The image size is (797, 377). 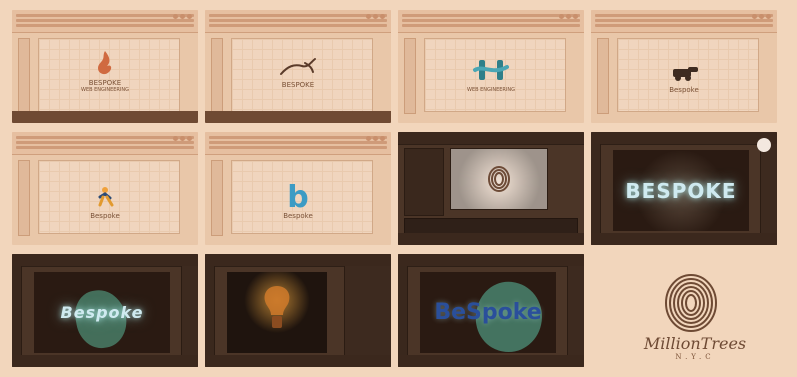 I want to click on tile-web-4: Bespoke, so click(x=684, y=66).